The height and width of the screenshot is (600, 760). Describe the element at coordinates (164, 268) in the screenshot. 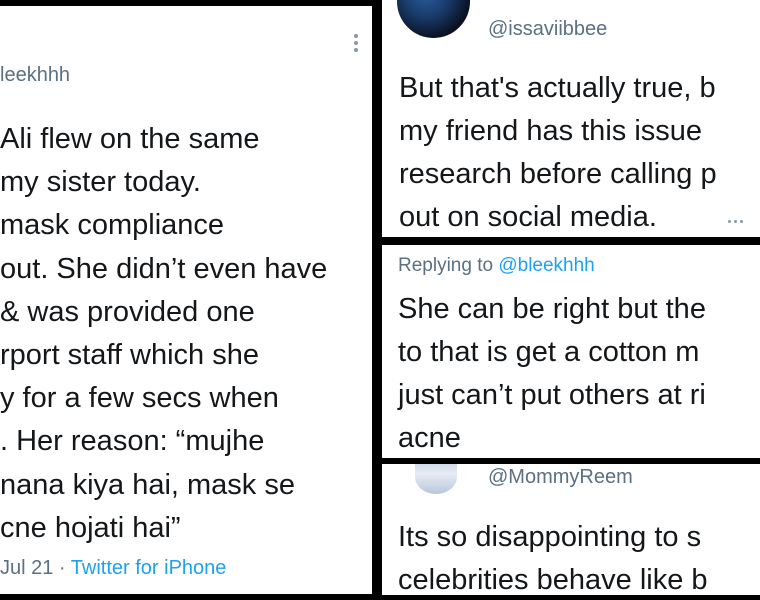

I see `tweet-line: out. She didn’t even have` at that location.